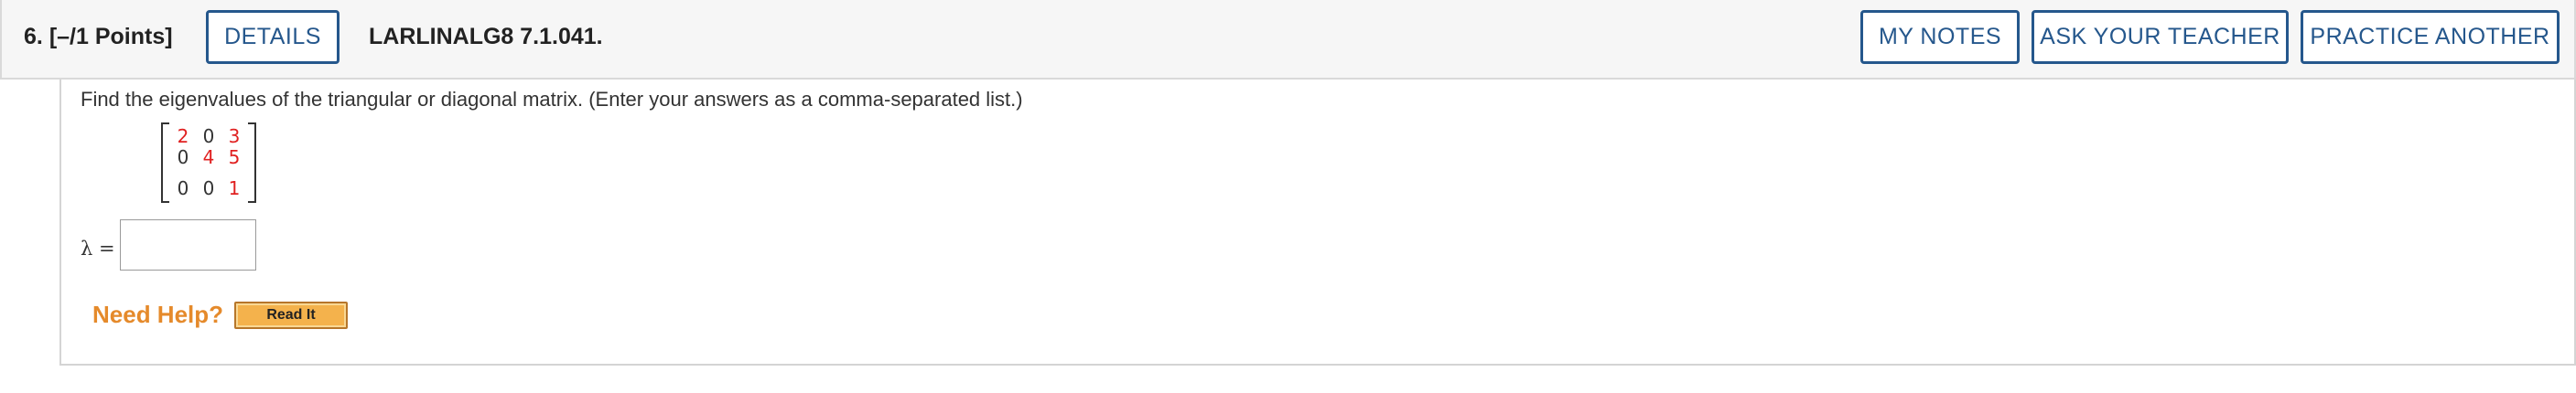 The image size is (2576, 393). Describe the element at coordinates (235, 136) in the screenshot. I see `matrix-cell: 3` at that location.